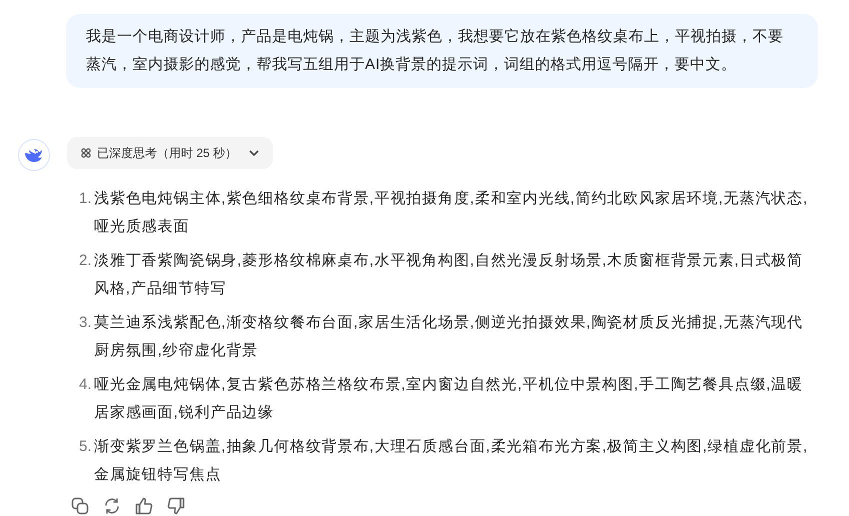 Image resolution: width=849 pixels, height=516 pixels. I want to click on cluster-icon, so click(86, 153).